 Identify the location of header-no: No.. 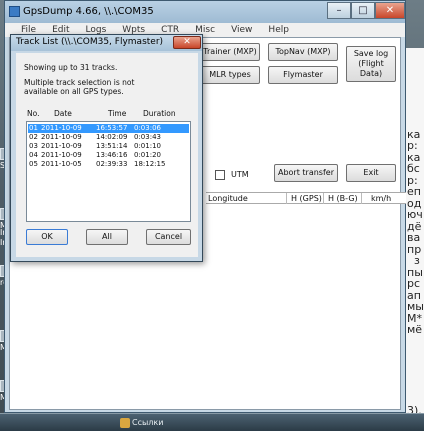
(33, 113).